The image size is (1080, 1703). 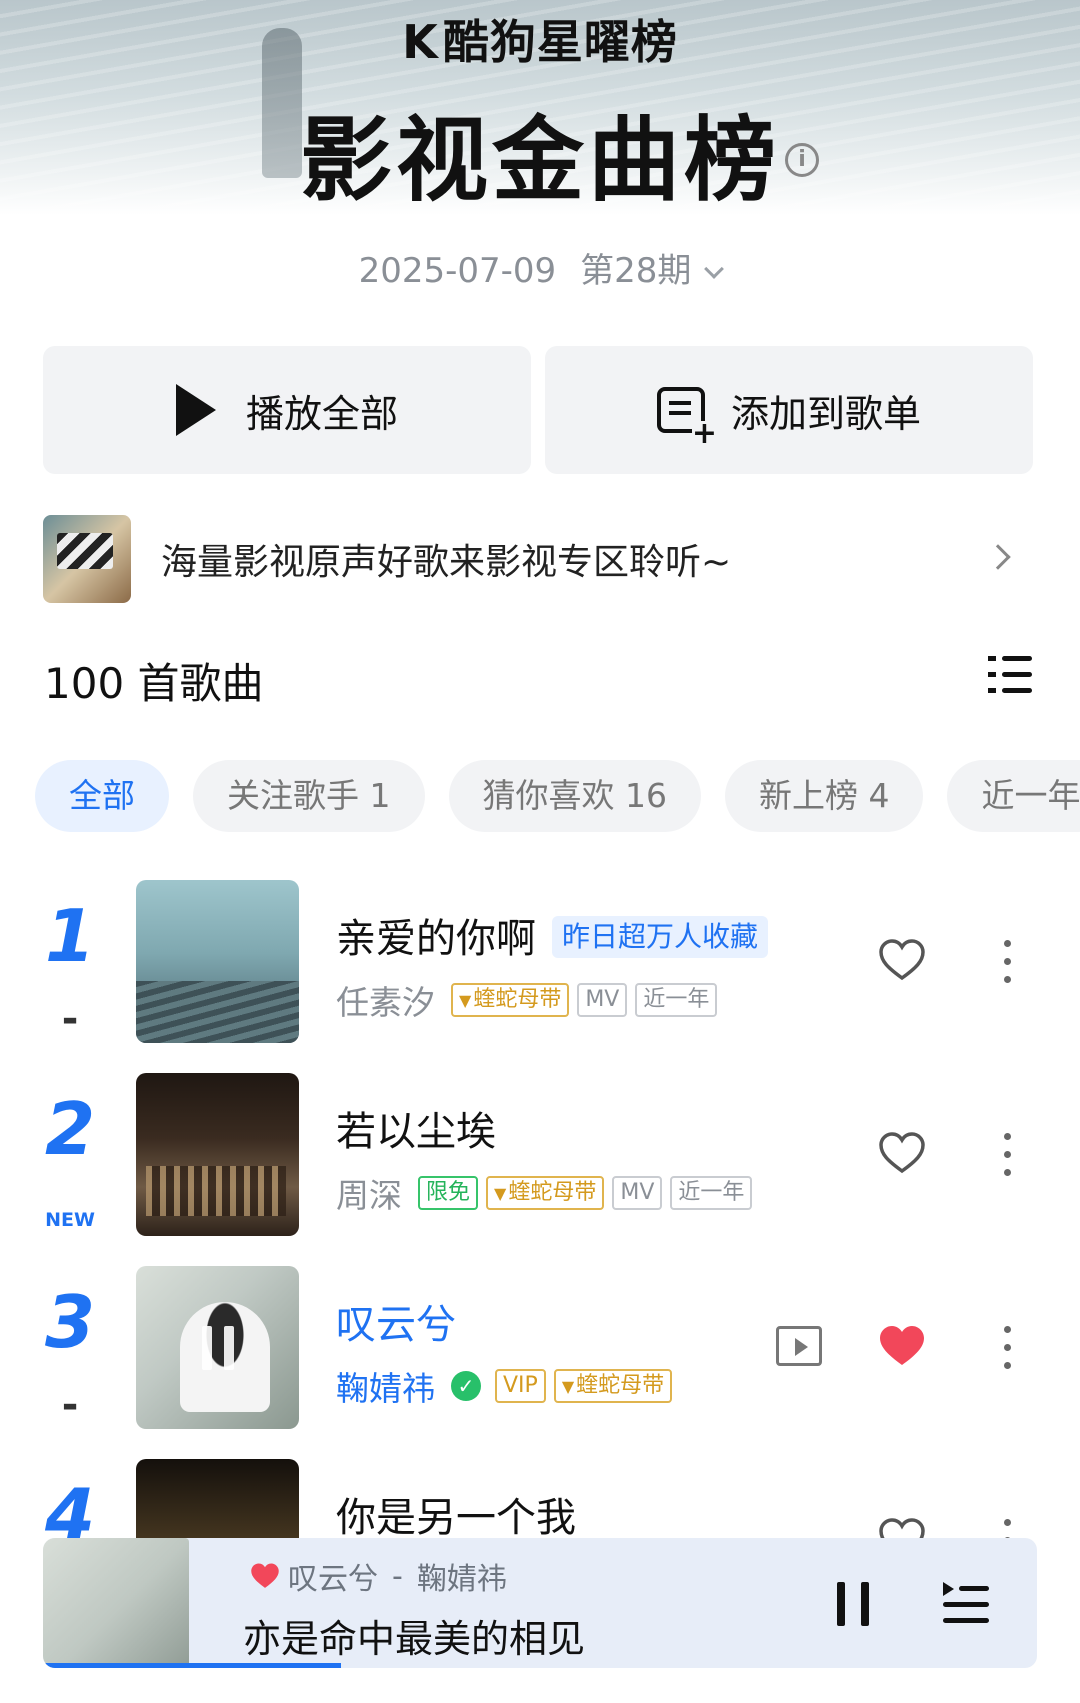 I want to click on song-title: 亲爱的你啊 昨日超万人收藏, so click(x=552, y=935).